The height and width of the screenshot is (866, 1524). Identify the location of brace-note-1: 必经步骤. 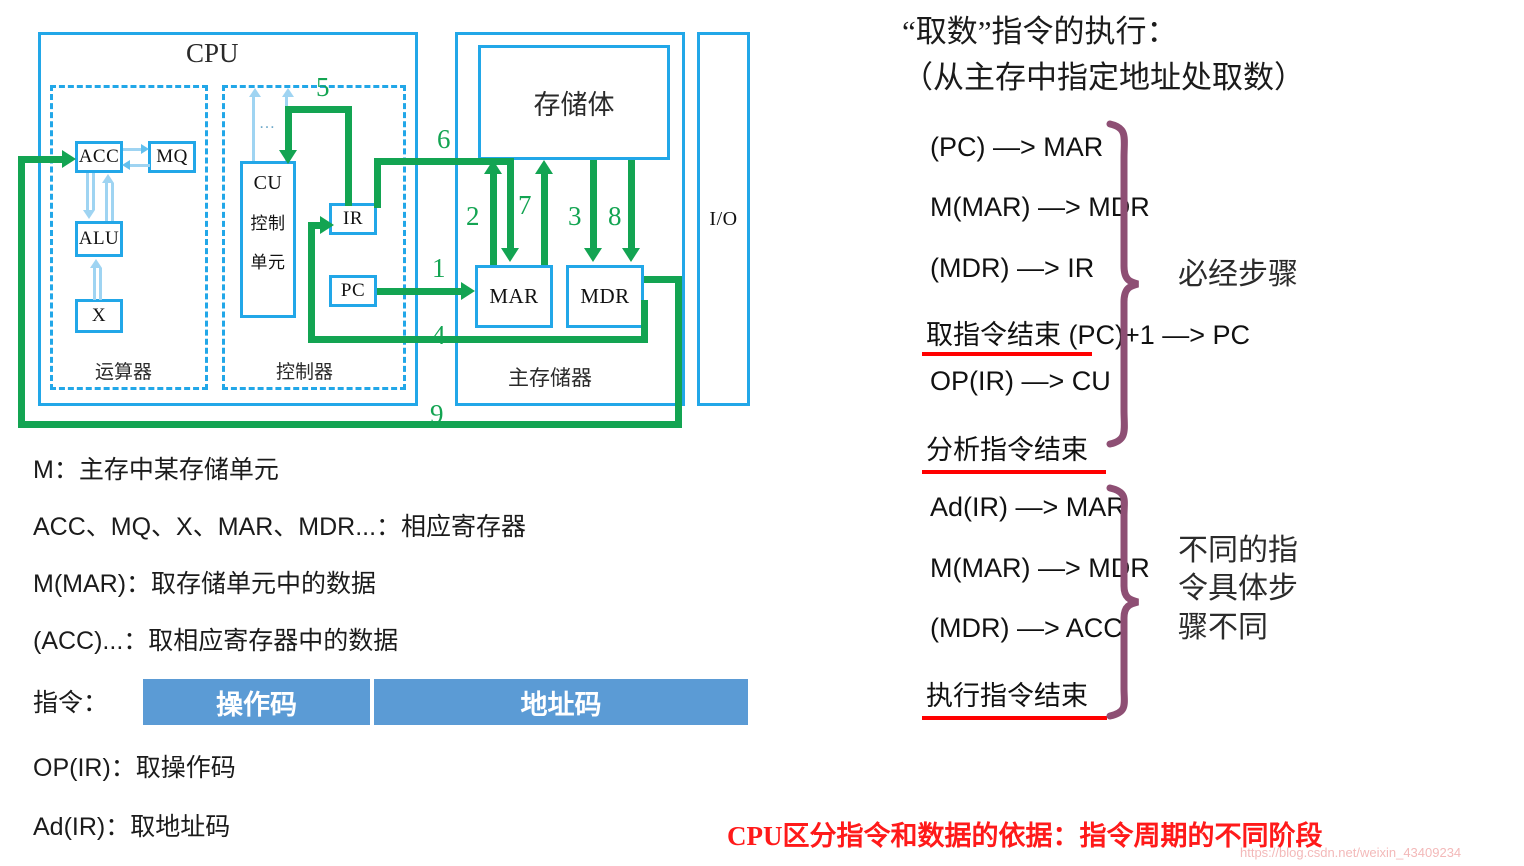
(1238, 274).